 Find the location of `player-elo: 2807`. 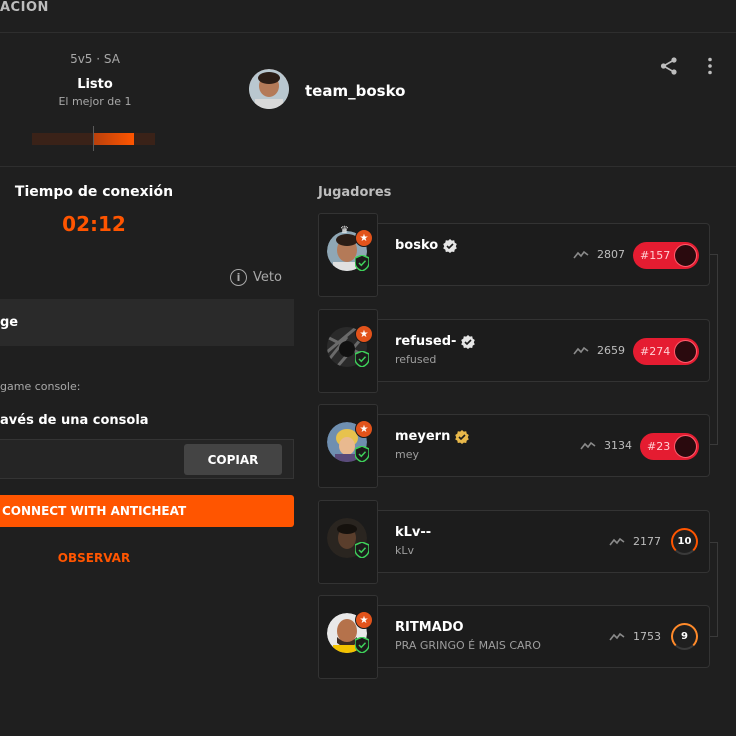

player-elo: 2807 is located at coordinates (599, 254).